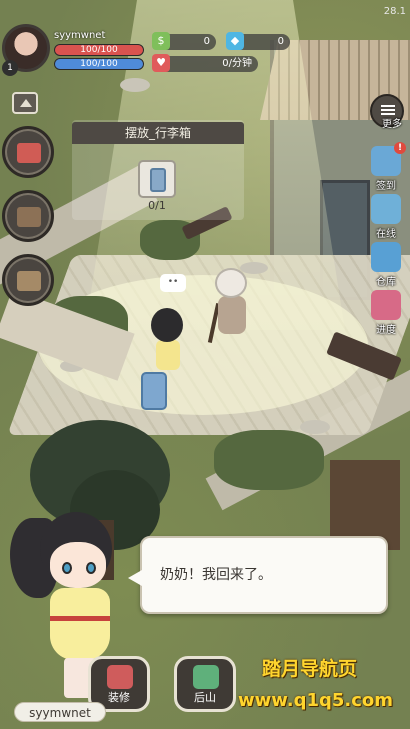  Describe the element at coordinates (60, 712) in the screenshot. I see `name-tag: syymwnet` at that location.